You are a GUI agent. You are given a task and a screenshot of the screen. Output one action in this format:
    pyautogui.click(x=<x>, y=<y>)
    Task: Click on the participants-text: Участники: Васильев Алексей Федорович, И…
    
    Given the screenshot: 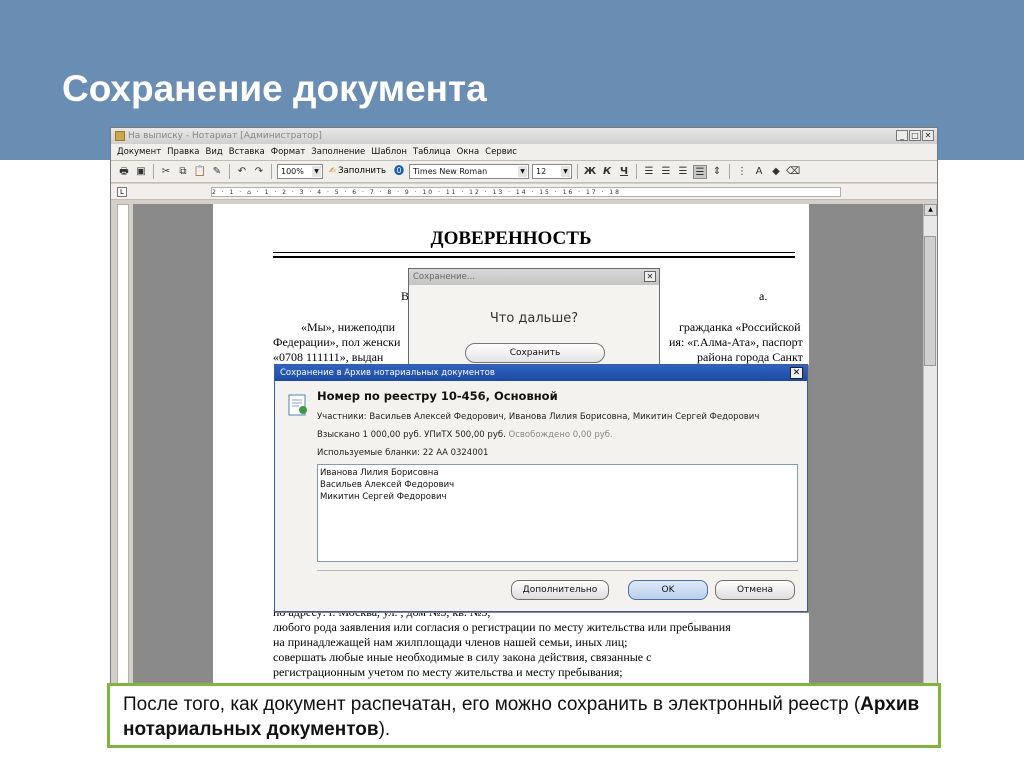 What is the action you would take?
    pyautogui.click(x=538, y=417)
    